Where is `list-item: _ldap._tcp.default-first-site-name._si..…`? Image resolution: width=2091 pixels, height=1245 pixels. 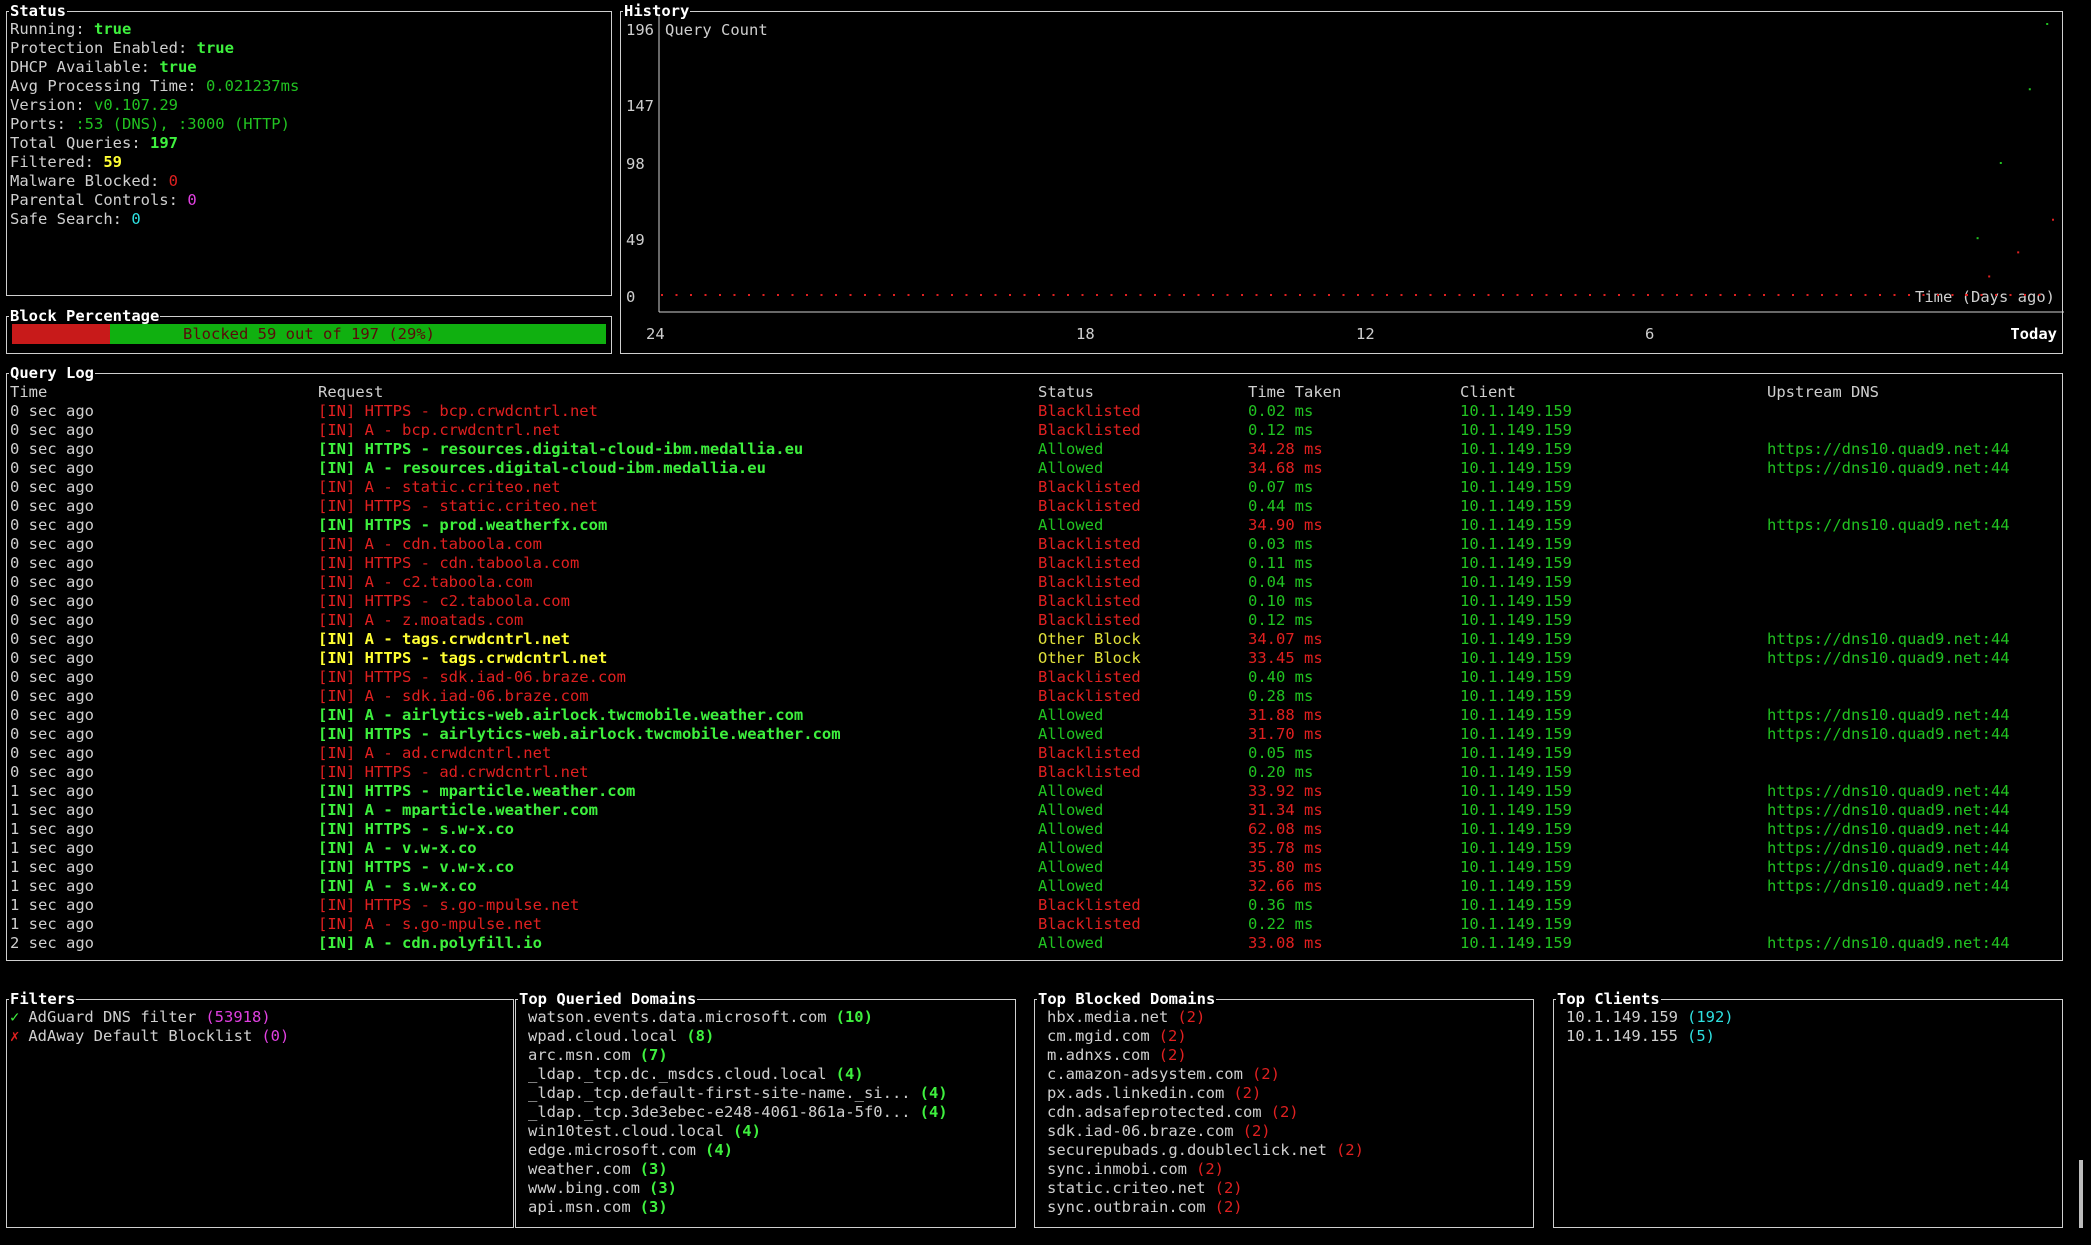
list-item: _ldap._tcp.default-first-site-name._si..… is located at coordinates (738, 1093).